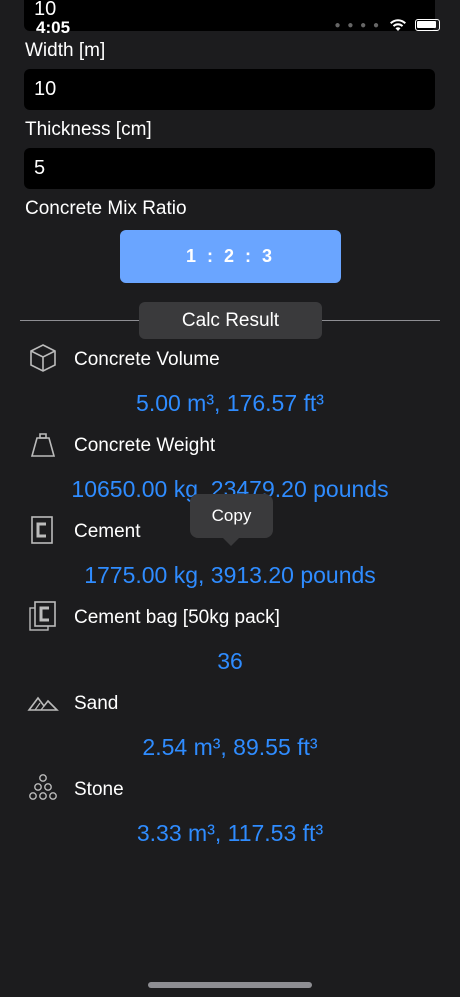  What do you see at coordinates (43, 445) in the screenshot?
I see `weight-icon` at bounding box center [43, 445].